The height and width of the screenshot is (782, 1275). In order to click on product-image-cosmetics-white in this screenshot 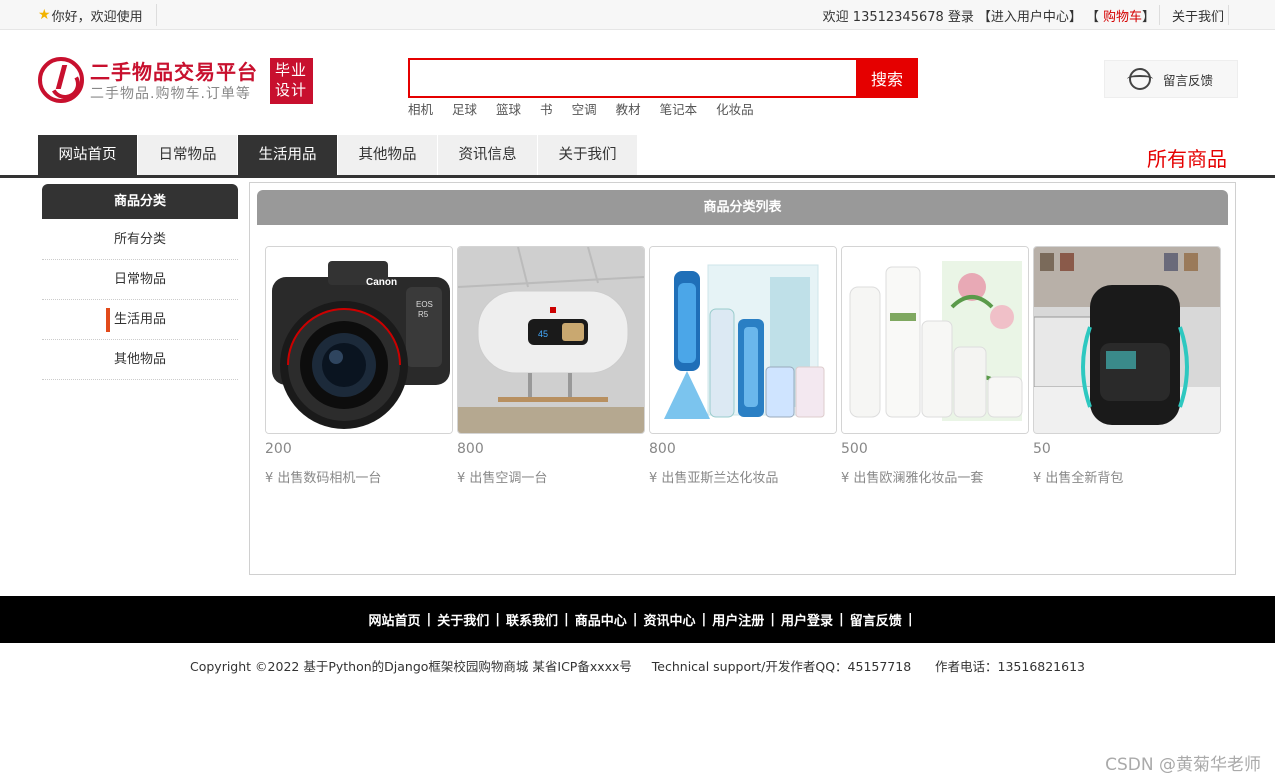, I will do `click(935, 340)`.